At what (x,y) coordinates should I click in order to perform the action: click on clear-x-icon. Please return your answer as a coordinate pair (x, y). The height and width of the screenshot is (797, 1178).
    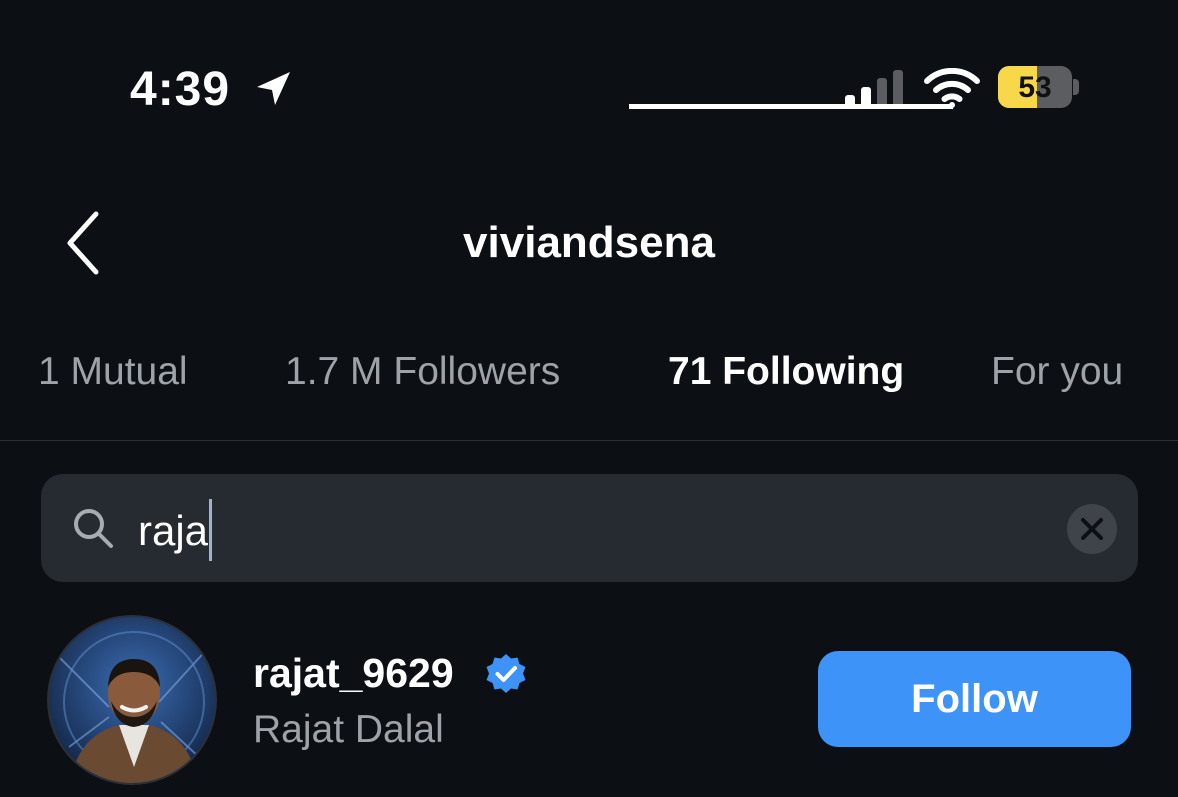
    Looking at the image, I should click on (1092, 529).